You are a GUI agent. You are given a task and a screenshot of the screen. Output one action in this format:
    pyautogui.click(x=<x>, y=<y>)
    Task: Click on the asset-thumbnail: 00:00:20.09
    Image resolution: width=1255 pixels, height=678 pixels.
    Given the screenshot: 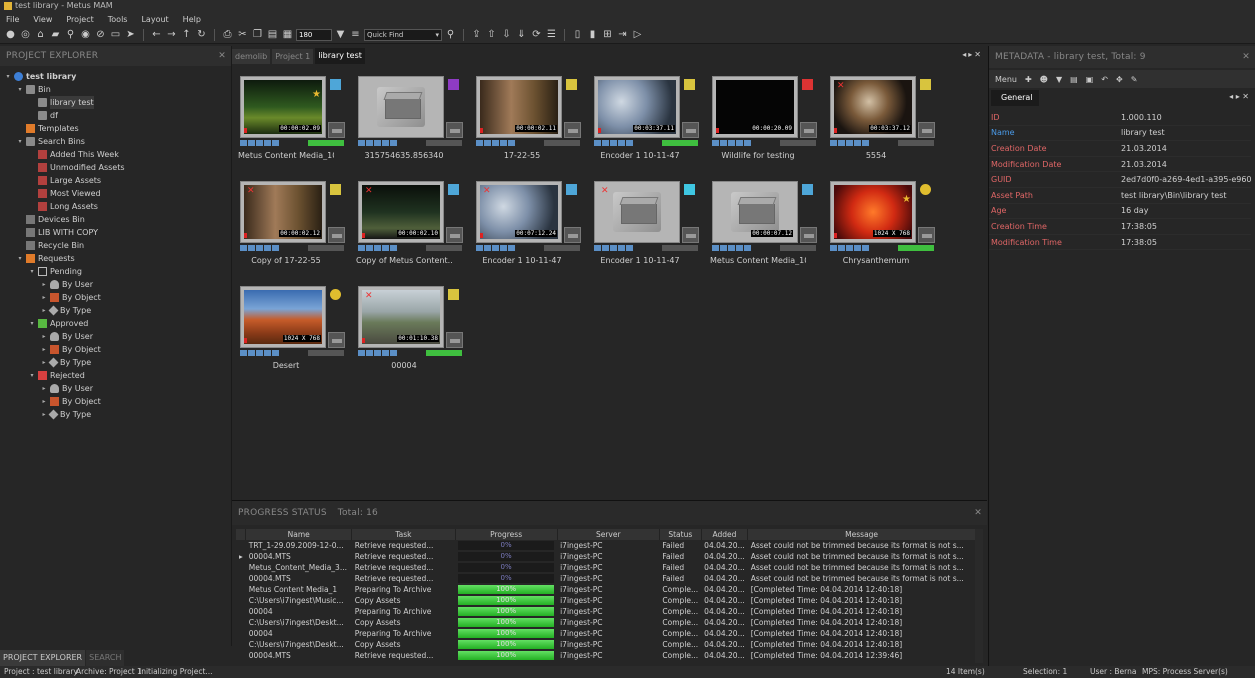 What is the action you would take?
    pyautogui.click(x=755, y=107)
    